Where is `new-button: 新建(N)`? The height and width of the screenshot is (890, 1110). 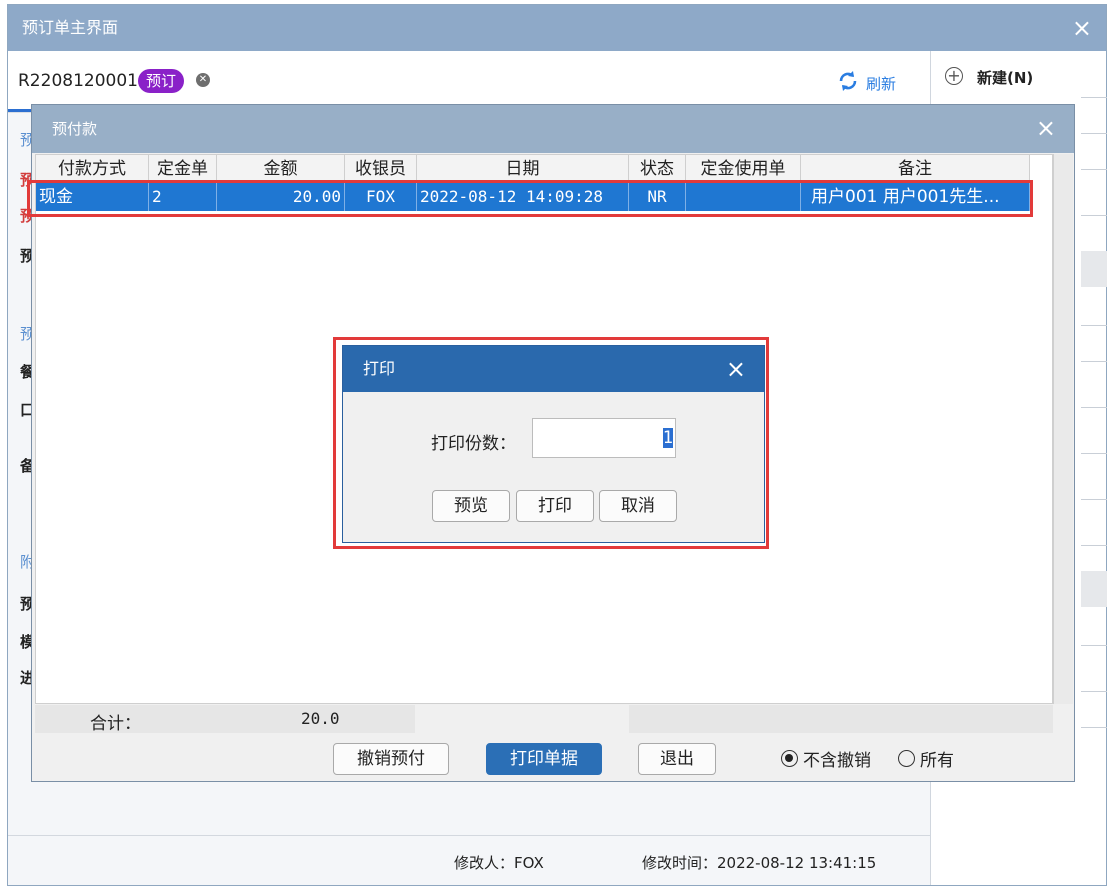
new-button: 新建(N) is located at coordinates (1005, 77).